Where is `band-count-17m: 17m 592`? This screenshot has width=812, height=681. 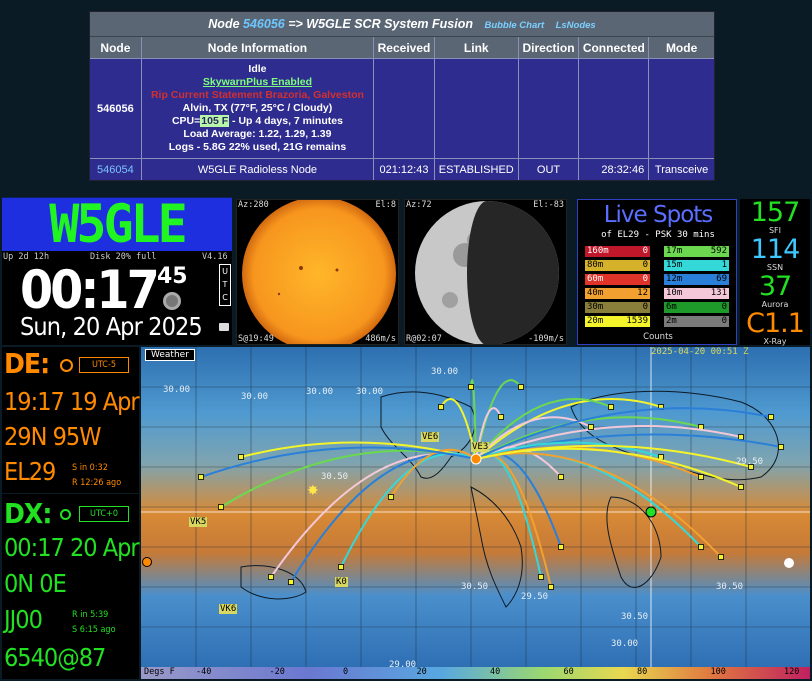 band-count-17m: 17m 592 is located at coordinates (696, 251).